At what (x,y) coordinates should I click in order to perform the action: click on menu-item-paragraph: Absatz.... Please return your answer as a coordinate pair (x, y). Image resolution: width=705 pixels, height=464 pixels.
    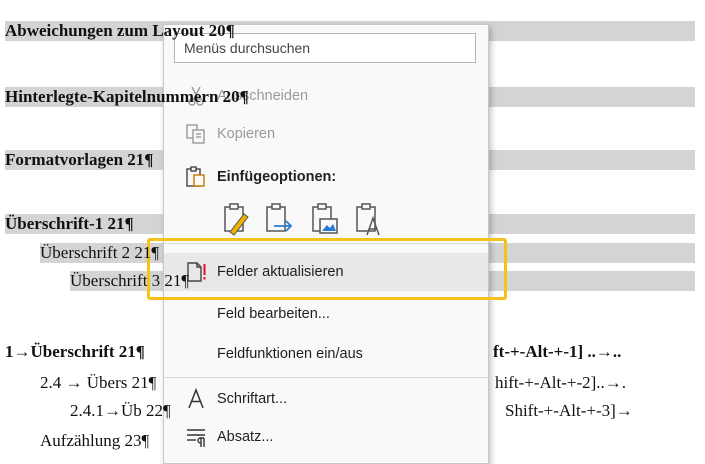
    Looking at the image, I should click on (326, 437).